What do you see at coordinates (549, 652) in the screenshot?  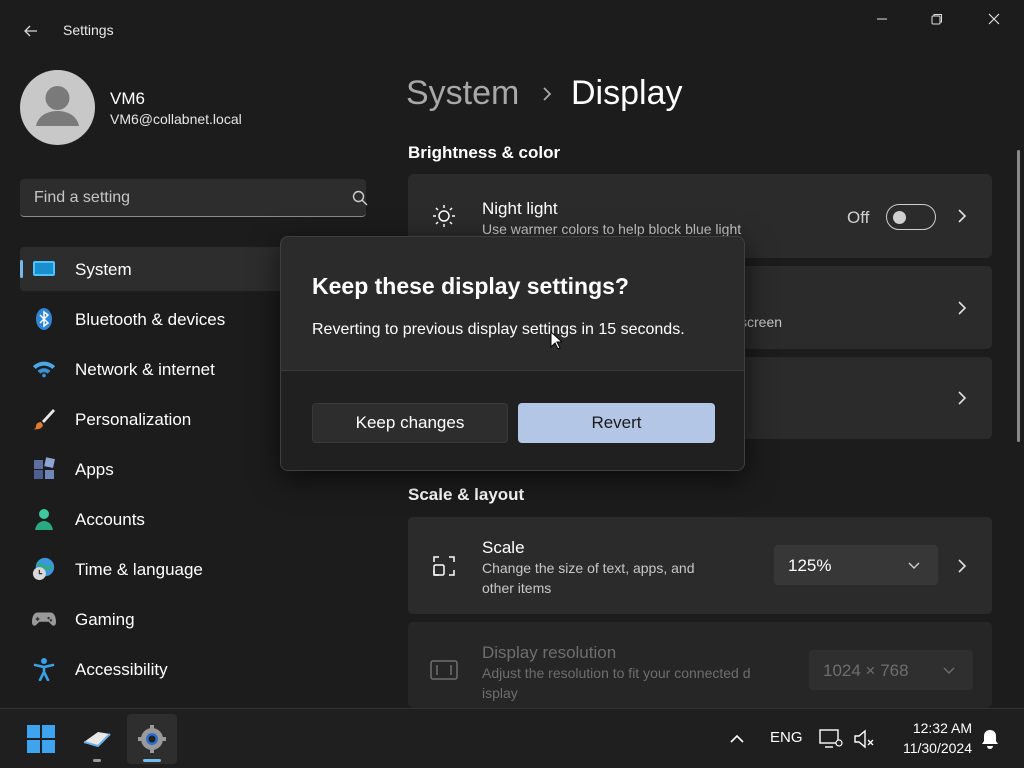 I see `resolution-title: Display resolution` at bounding box center [549, 652].